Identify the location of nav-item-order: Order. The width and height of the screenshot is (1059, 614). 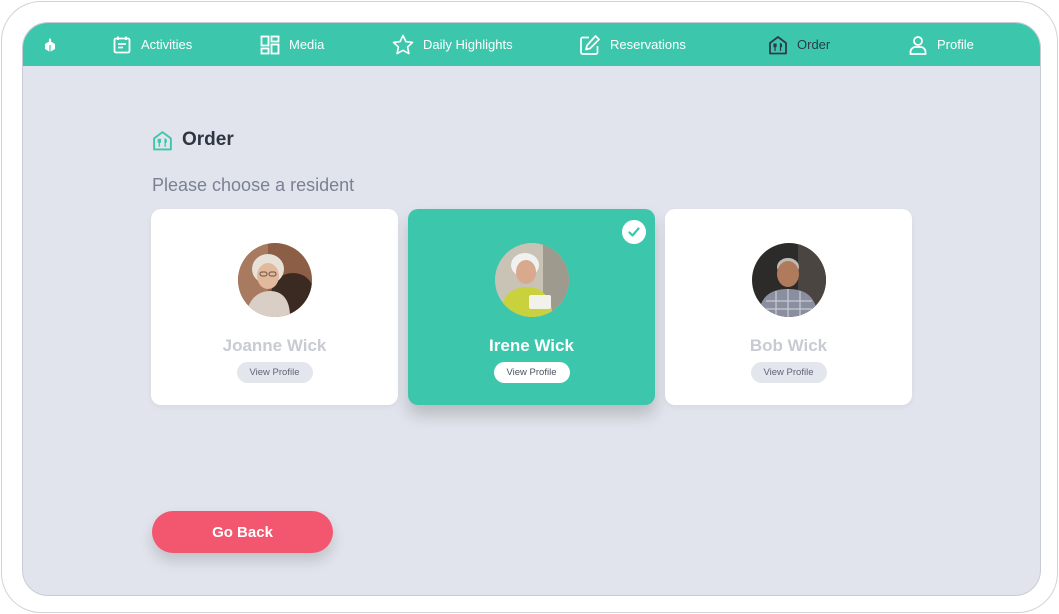
(799, 44).